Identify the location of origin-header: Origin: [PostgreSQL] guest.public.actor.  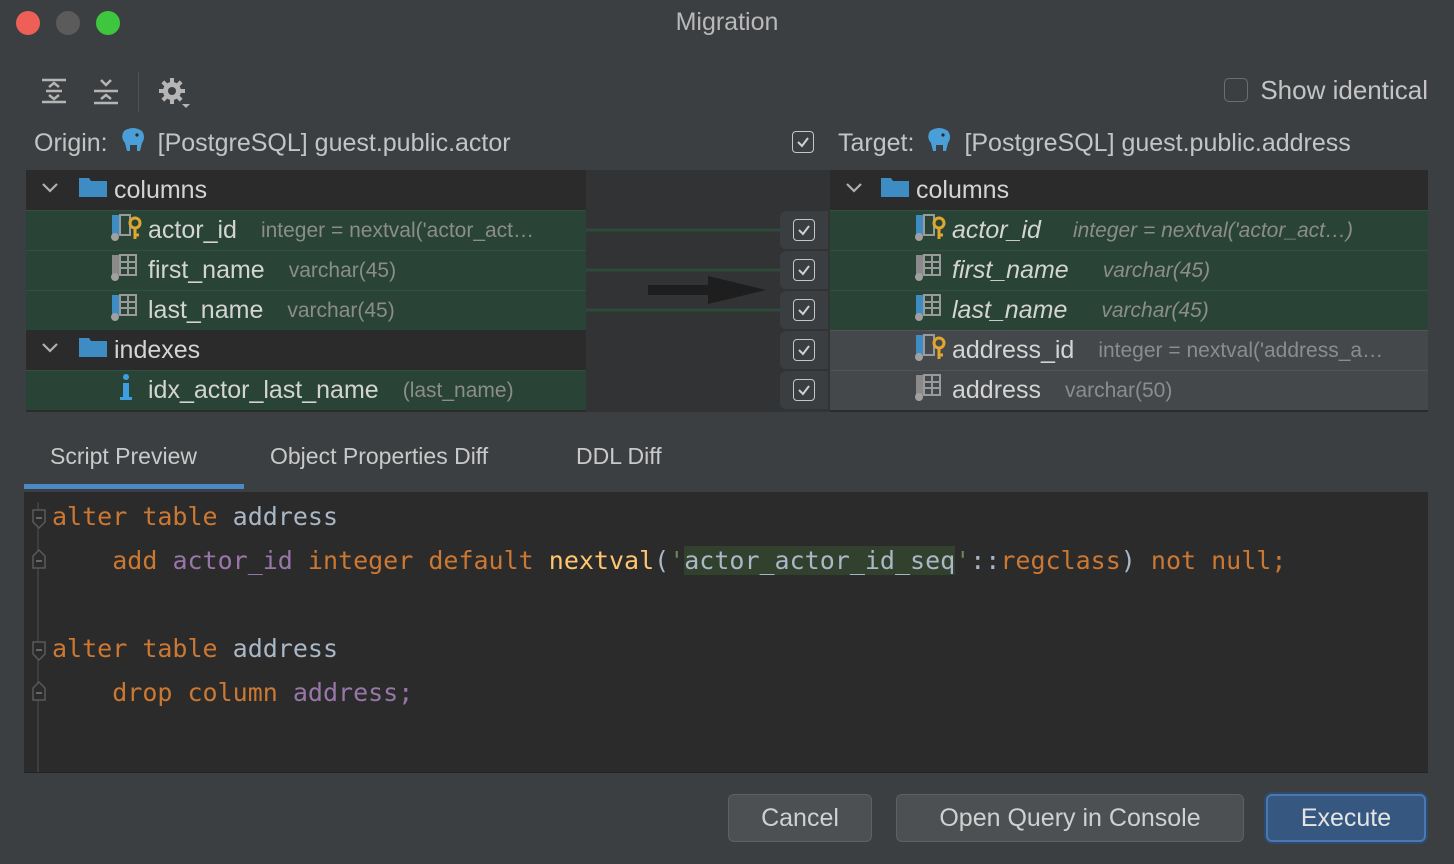
(272, 143).